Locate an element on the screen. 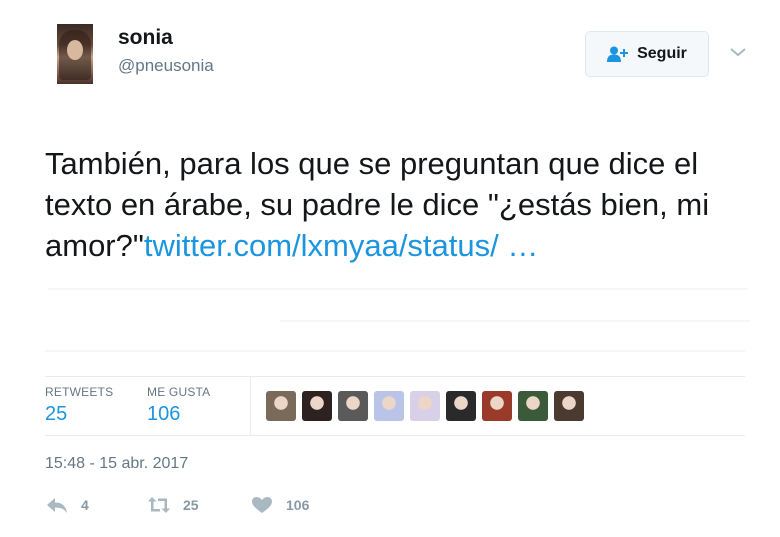  likes-stat: ME GUSTA 106 is located at coordinates (178, 405).